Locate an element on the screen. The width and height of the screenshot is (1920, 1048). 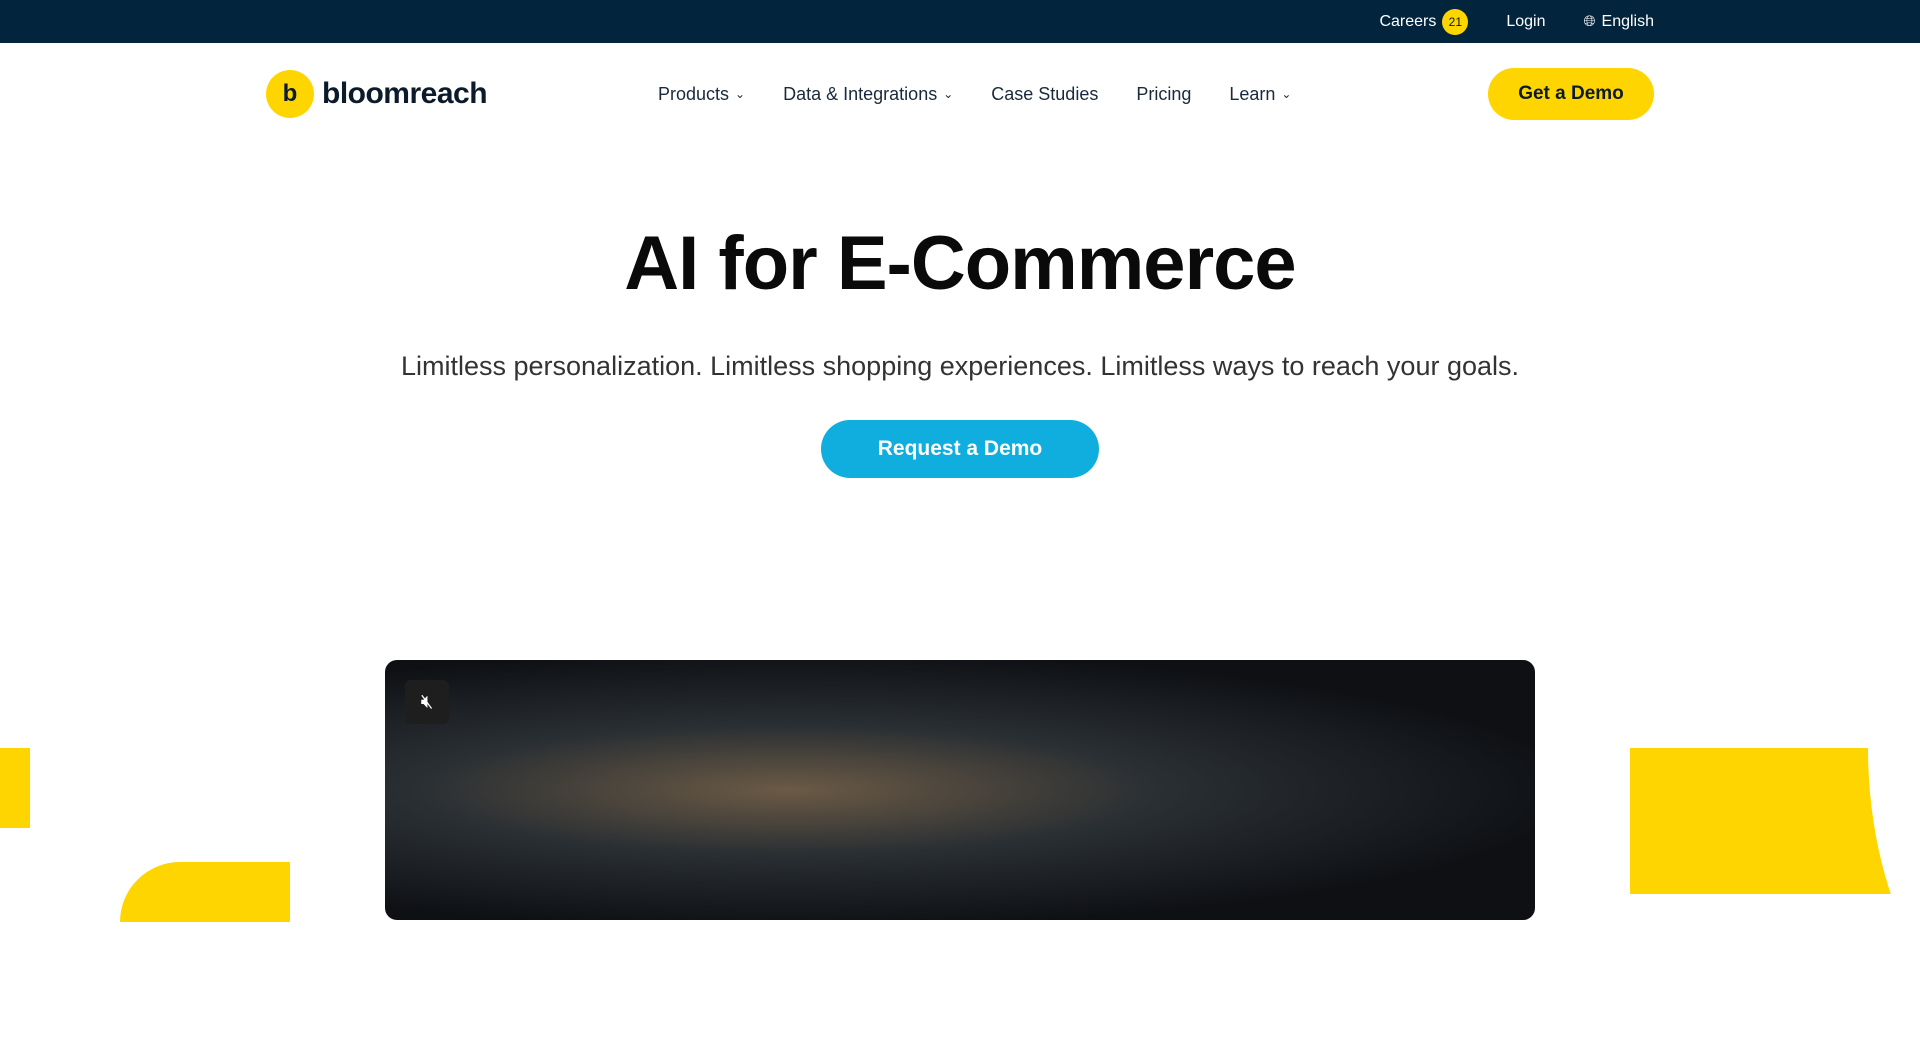
nav-item-learn: Learn ⌄ is located at coordinates (1260, 94).